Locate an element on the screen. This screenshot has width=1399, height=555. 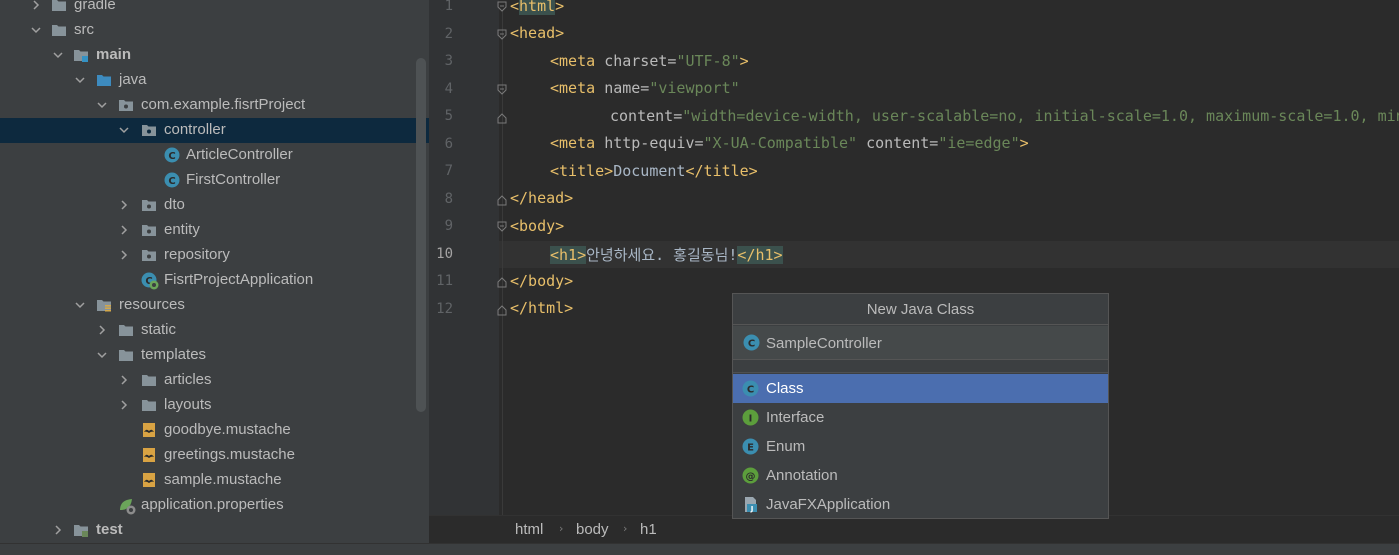
tree-item-label: FirstController is located at coordinates (233, 179).